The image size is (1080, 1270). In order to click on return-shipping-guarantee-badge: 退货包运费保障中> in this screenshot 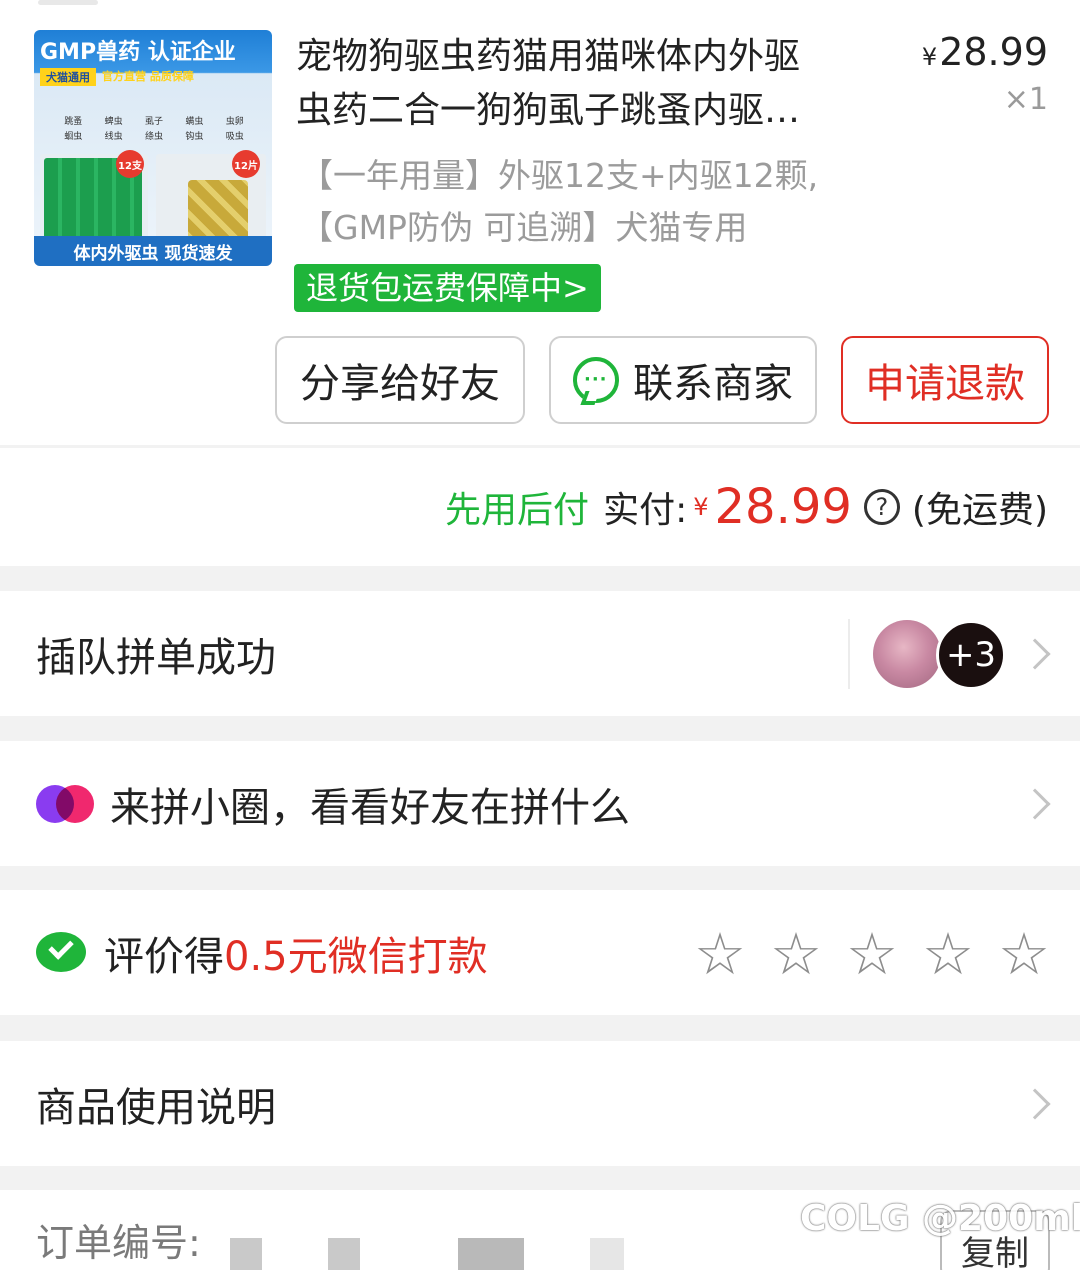, I will do `click(447, 288)`.